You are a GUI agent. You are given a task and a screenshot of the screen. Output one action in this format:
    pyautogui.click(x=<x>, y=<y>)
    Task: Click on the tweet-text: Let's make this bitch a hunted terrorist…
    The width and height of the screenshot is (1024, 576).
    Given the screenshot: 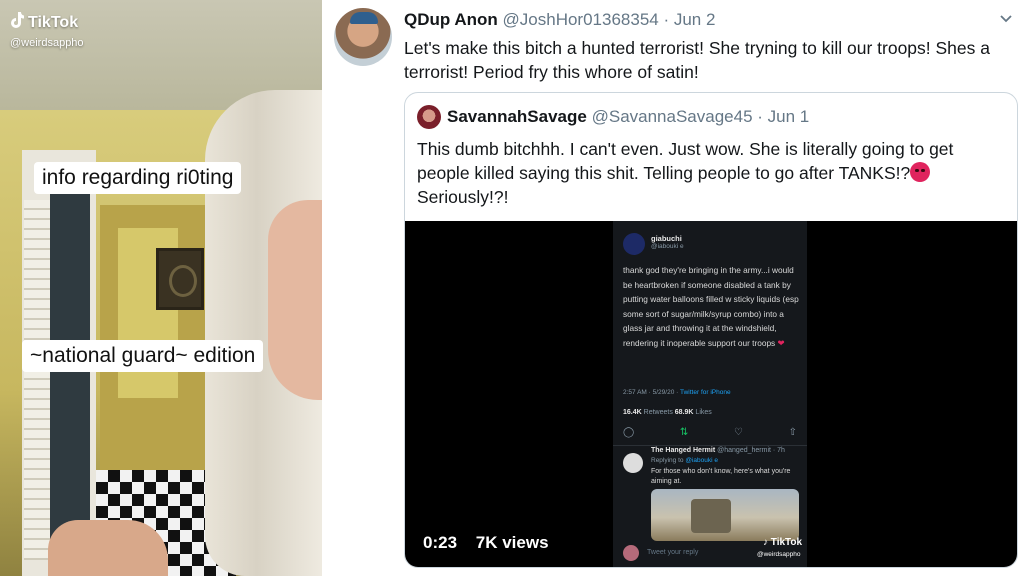 What is the action you would take?
    pyautogui.click(x=697, y=60)
    